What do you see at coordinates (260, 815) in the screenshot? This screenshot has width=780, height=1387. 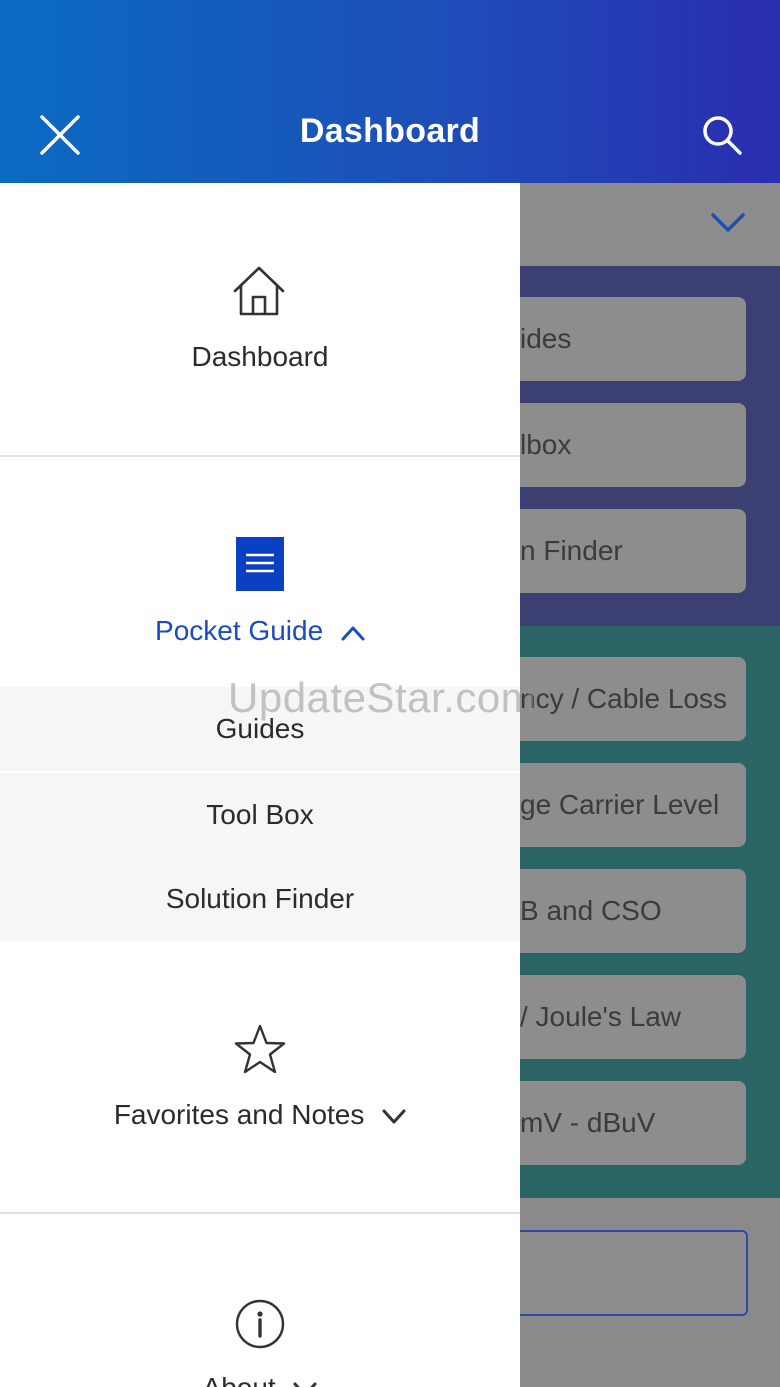 I see `submenu-item-tool-box: Tool Box` at bounding box center [260, 815].